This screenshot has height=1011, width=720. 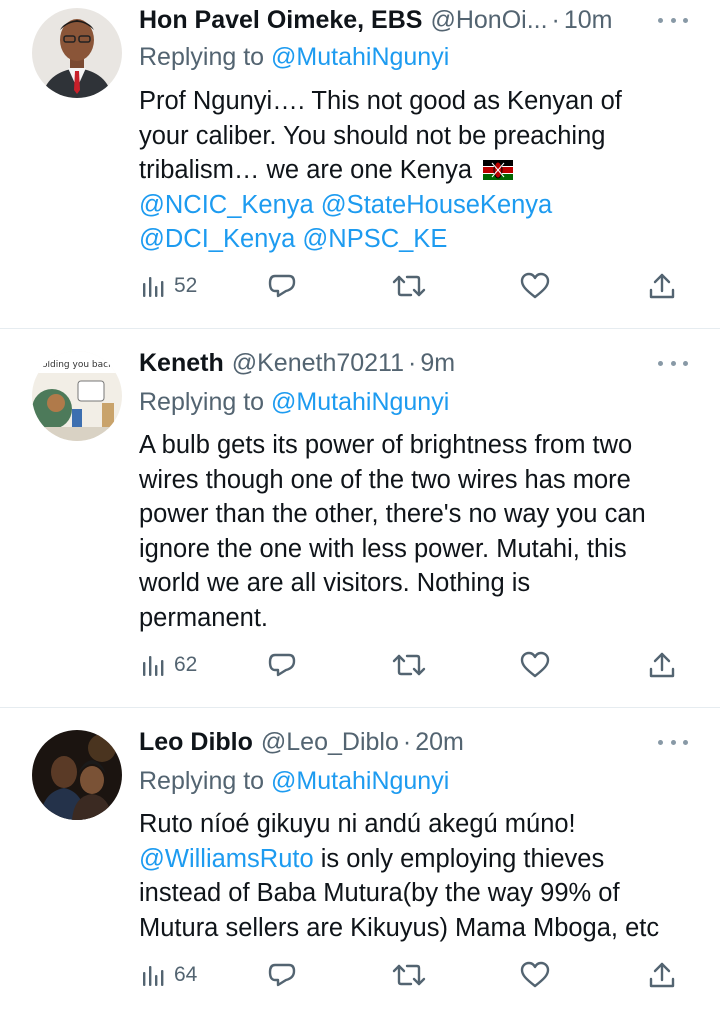 I want to click on mention-link: @StateHouseKenya, so click(x=436, y=205).